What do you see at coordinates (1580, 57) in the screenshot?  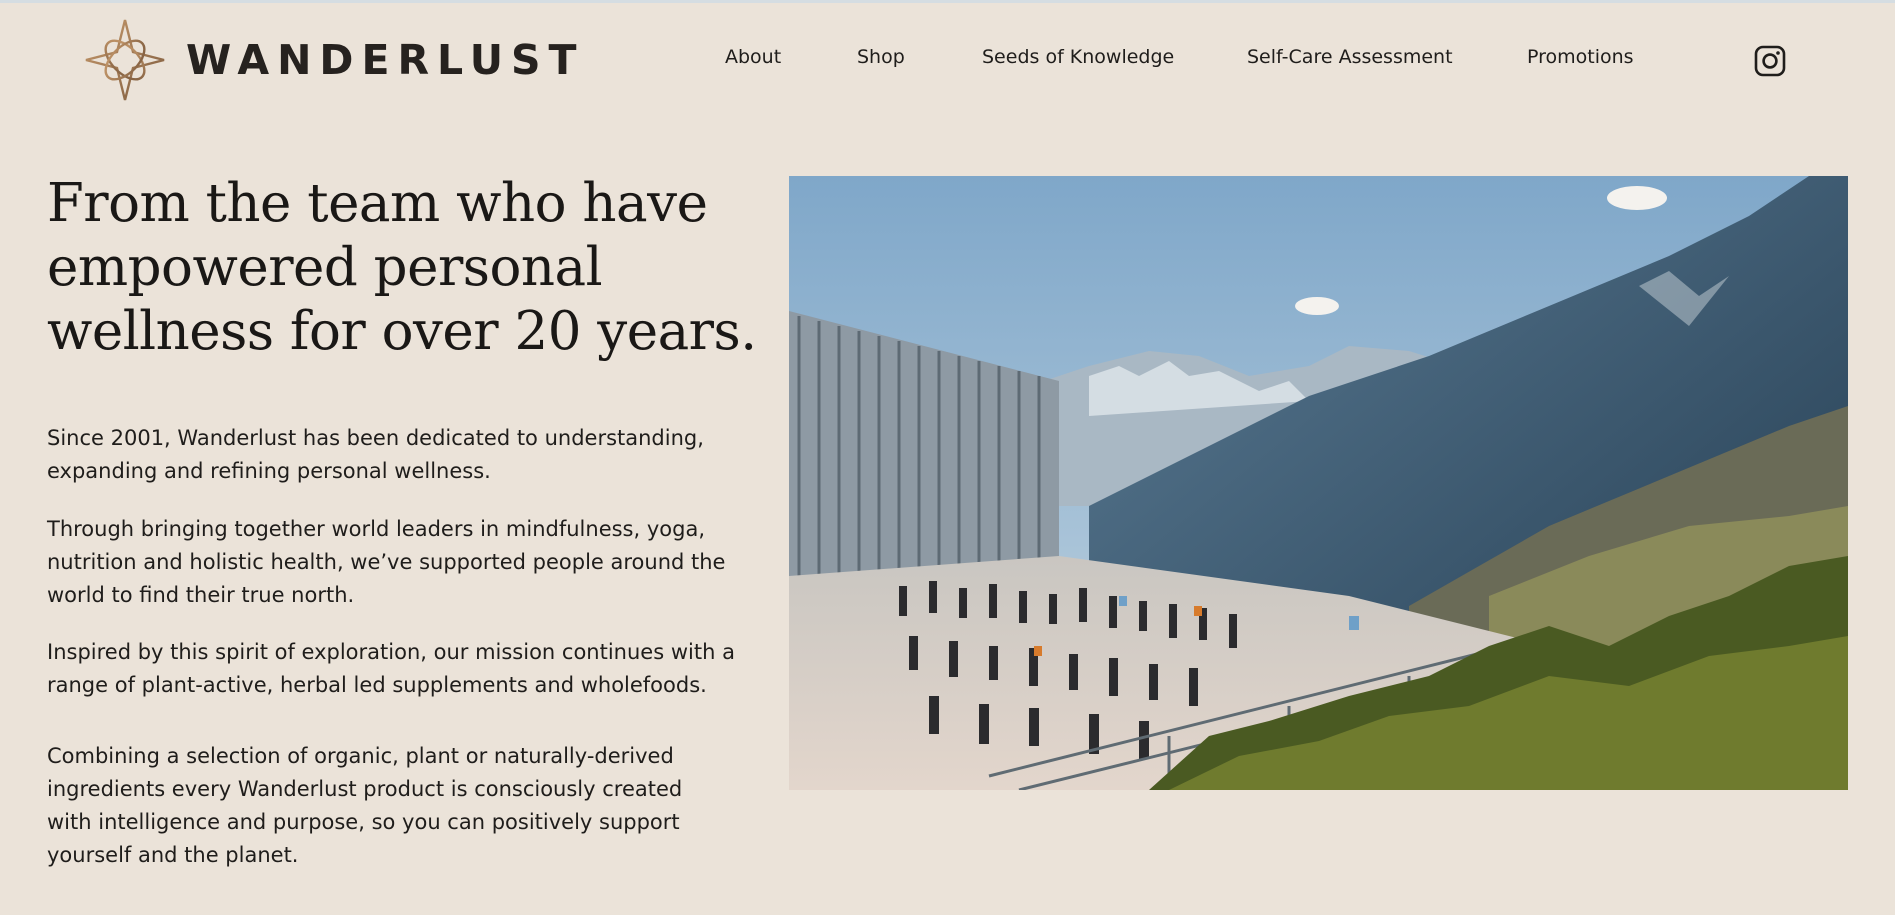 I see `nav-promotions: Promotions` at bounding box center [1580, 57].